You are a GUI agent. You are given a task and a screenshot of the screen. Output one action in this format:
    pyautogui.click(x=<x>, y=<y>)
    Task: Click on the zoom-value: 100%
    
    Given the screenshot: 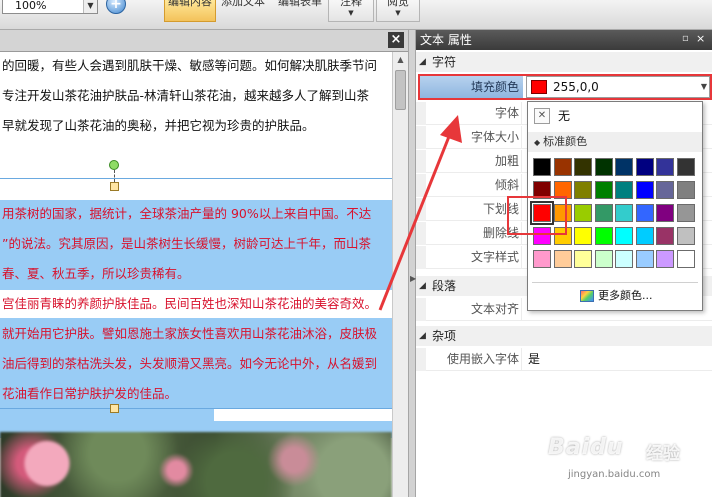 What is the action you would take?
    pyautogui.click(x=31, y=6)
    